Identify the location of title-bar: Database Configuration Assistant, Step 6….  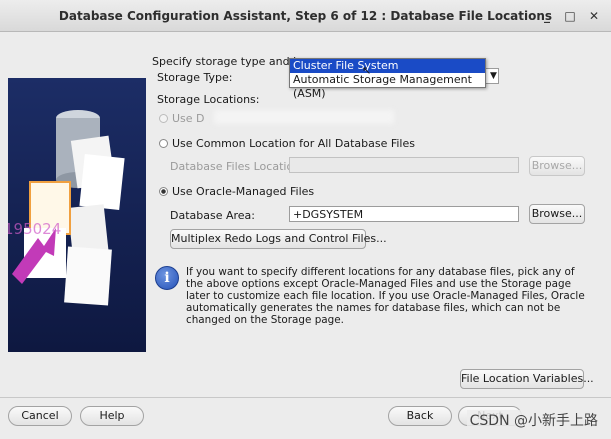
(305, 16).